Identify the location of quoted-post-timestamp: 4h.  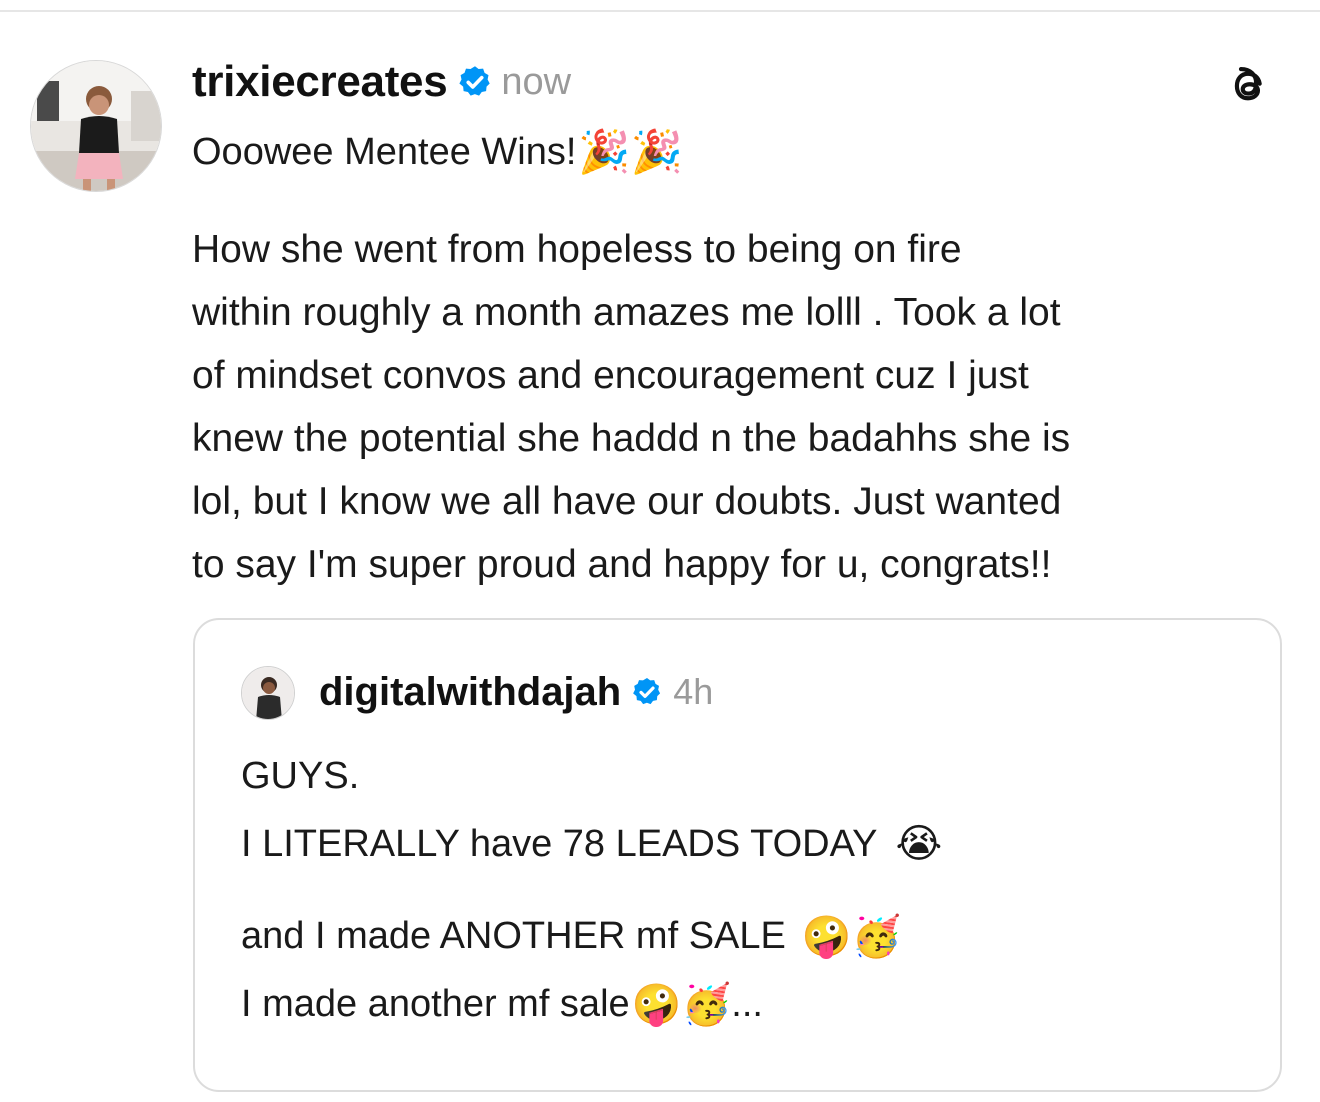
(693, 691).